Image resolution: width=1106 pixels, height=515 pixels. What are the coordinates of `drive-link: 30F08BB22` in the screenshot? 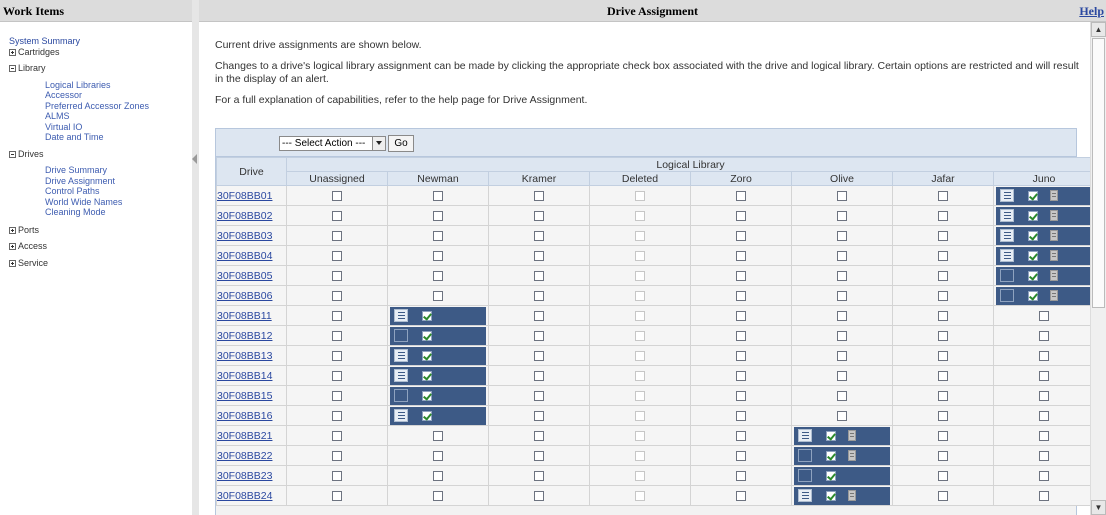 It's located at (244, 456).